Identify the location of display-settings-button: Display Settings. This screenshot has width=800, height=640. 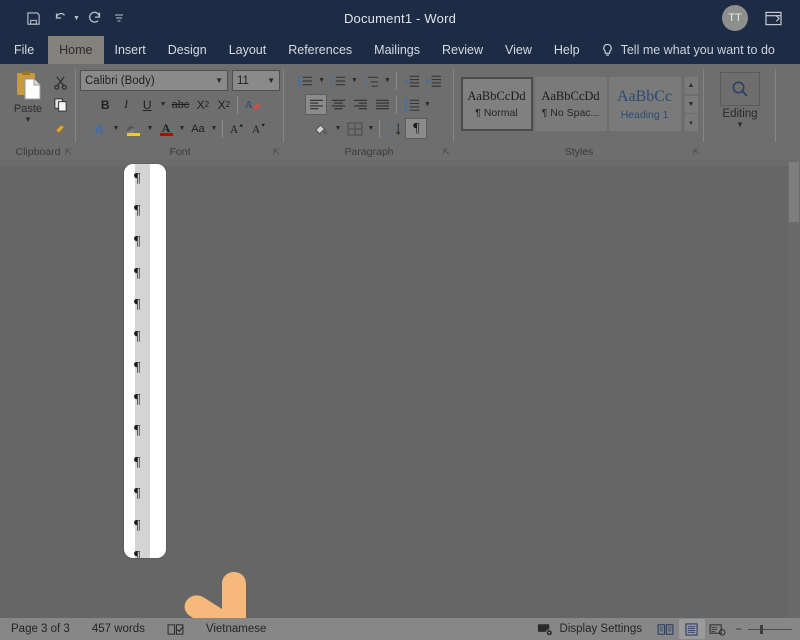
(589, 629).